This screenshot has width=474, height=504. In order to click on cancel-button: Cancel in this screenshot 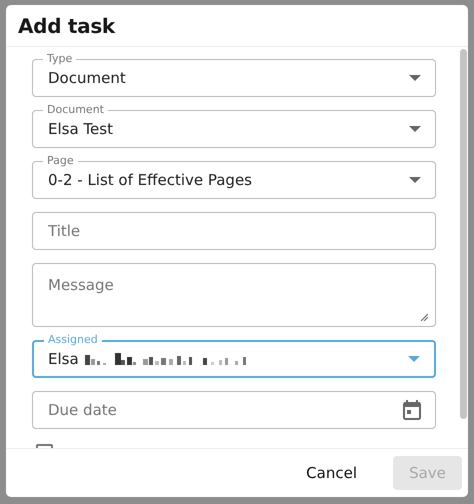, I will do `click(331, 473)`.